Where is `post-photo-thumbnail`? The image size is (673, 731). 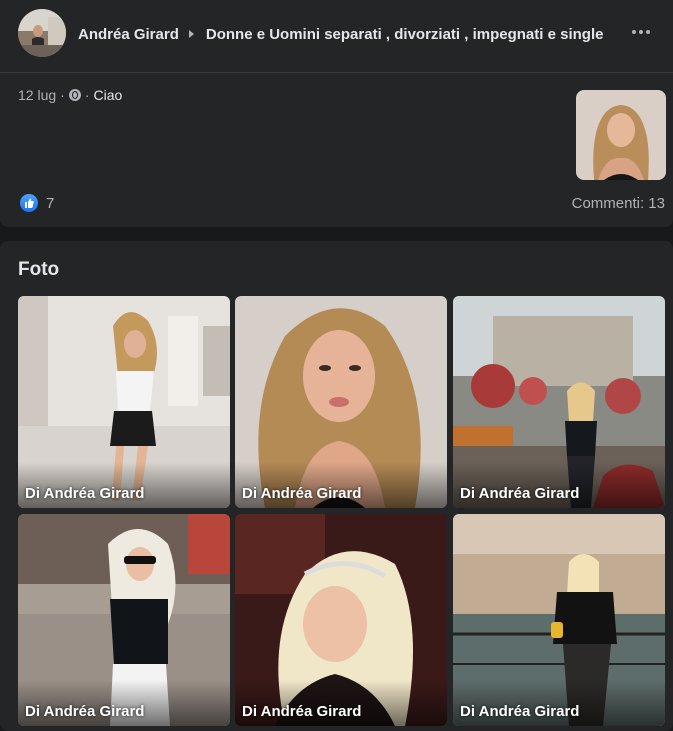 post-photo-thumbnail is located at coordinates (621, 135).